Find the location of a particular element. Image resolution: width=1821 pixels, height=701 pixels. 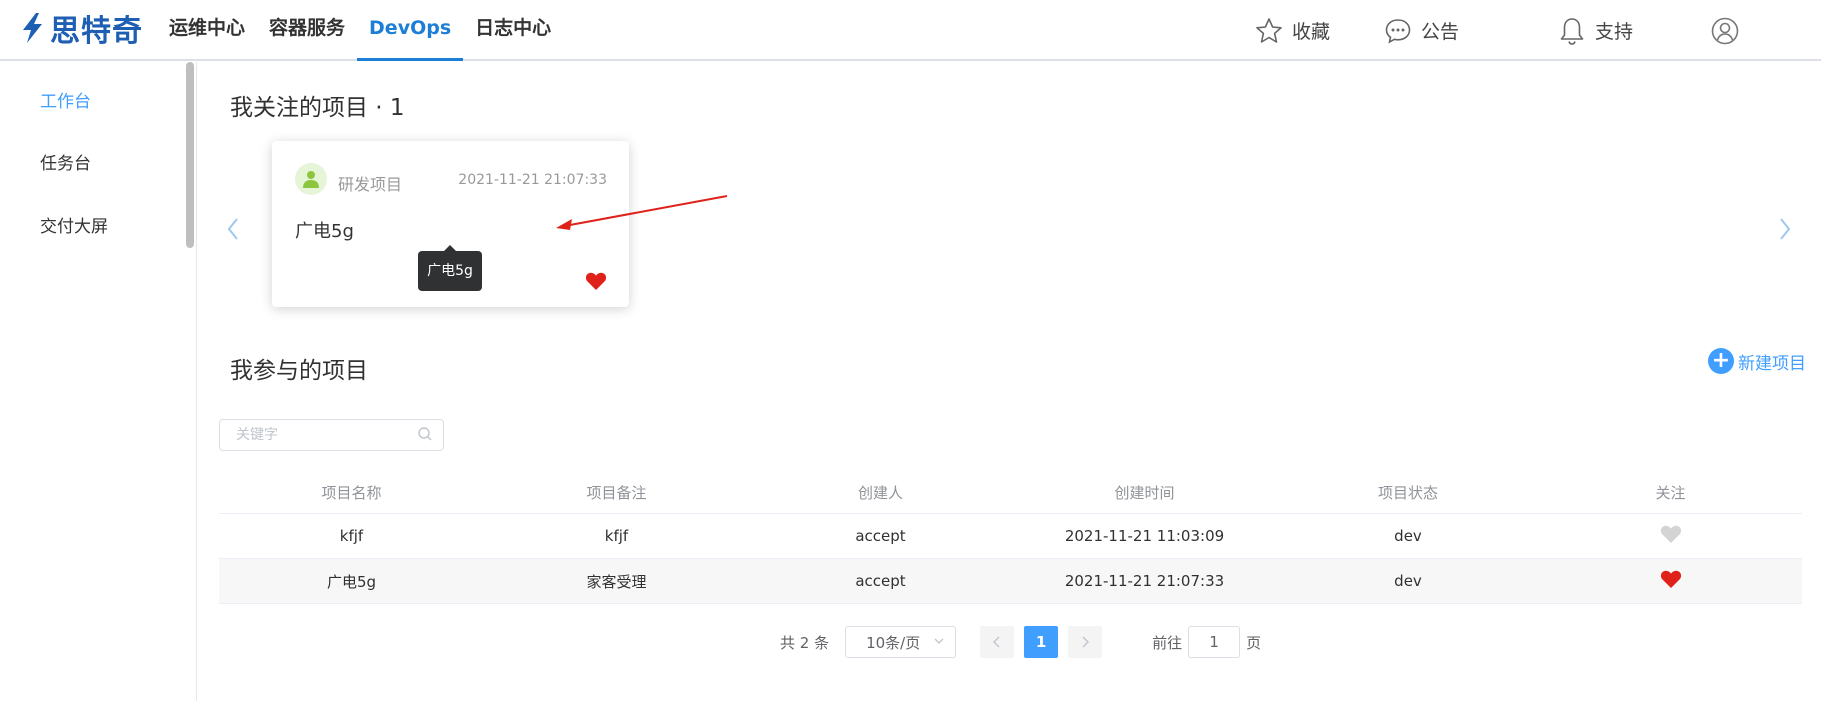

next-page-button is located at coordinates (1085, 642).